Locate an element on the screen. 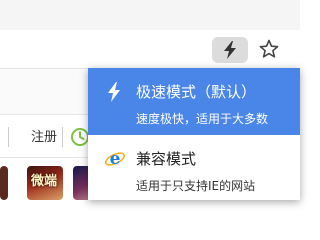  star-icon is located at coordinates (269, 48).